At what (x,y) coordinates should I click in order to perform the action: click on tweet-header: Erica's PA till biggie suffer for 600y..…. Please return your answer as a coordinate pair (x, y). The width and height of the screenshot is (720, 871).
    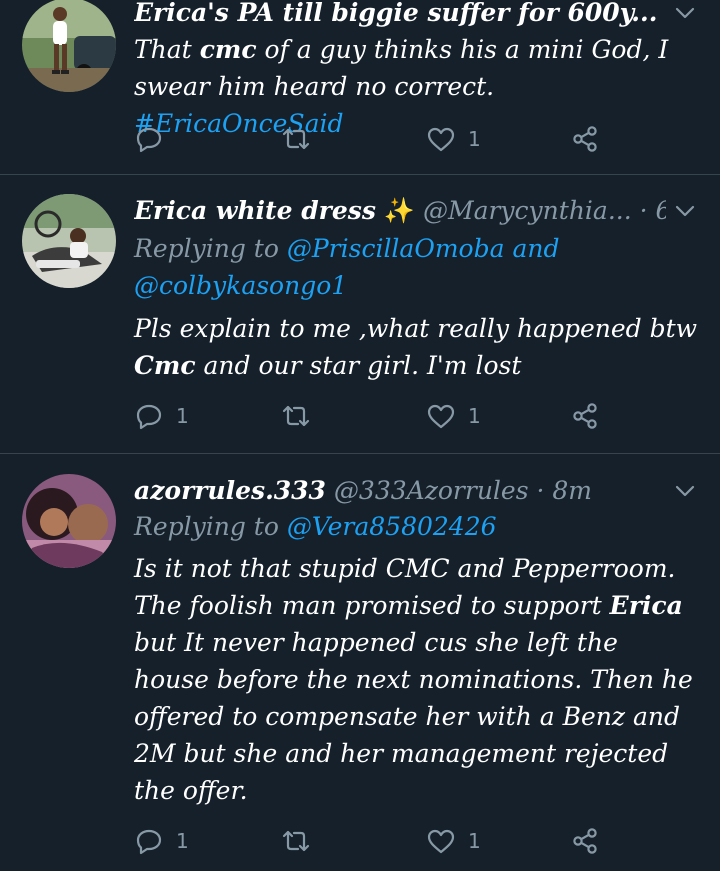
    Looking at the image, I should click on (400, 15).